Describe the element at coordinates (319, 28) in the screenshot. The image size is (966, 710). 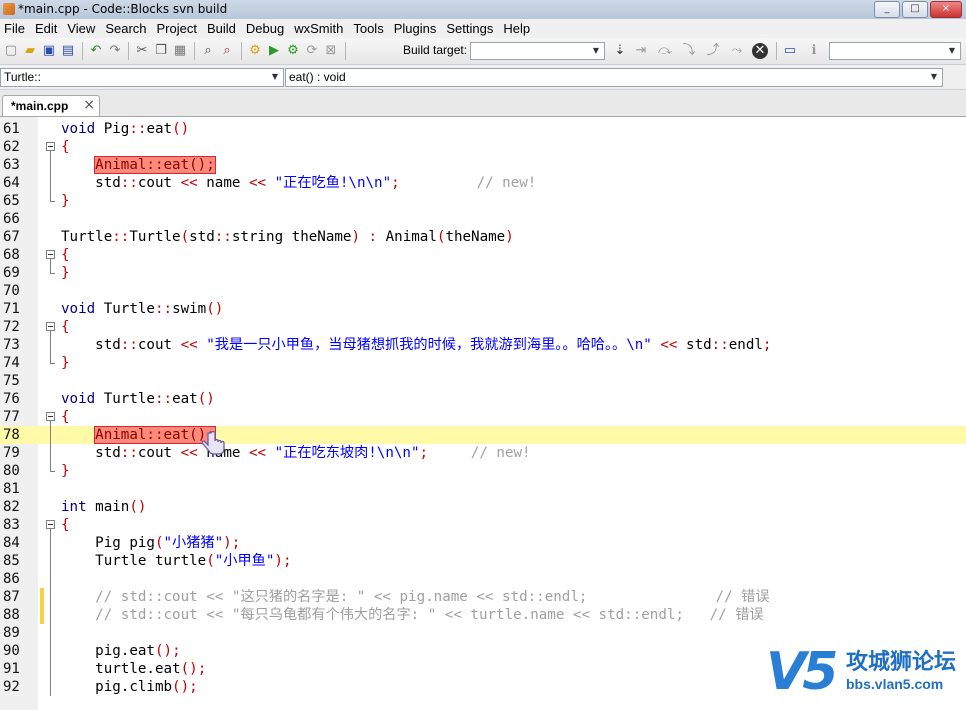
I see `menu-wxsmith: wxSmith` at that location.